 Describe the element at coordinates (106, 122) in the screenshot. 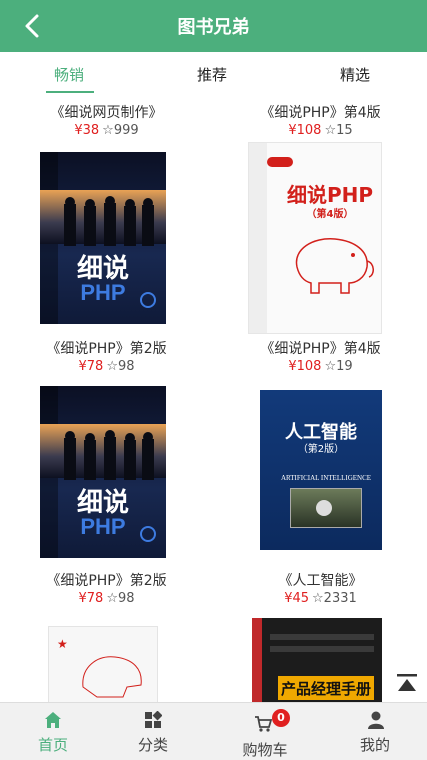

I see `product-card: 《细说网页制作》 ¥38 ☆999` at that location.